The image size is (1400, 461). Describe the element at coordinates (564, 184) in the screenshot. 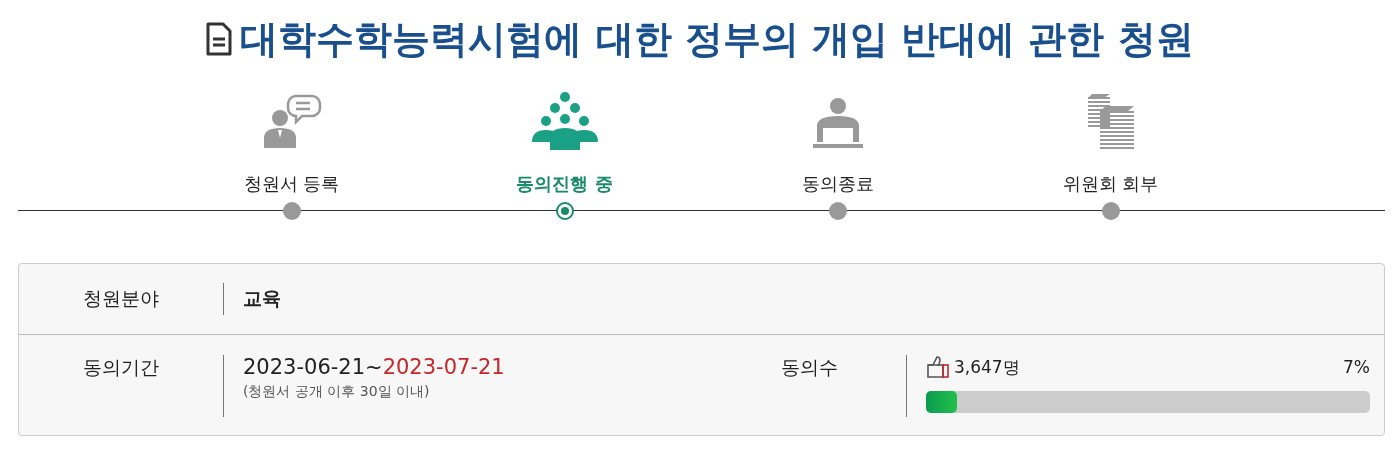

I see `step-label: 동의진행 중` at that location.